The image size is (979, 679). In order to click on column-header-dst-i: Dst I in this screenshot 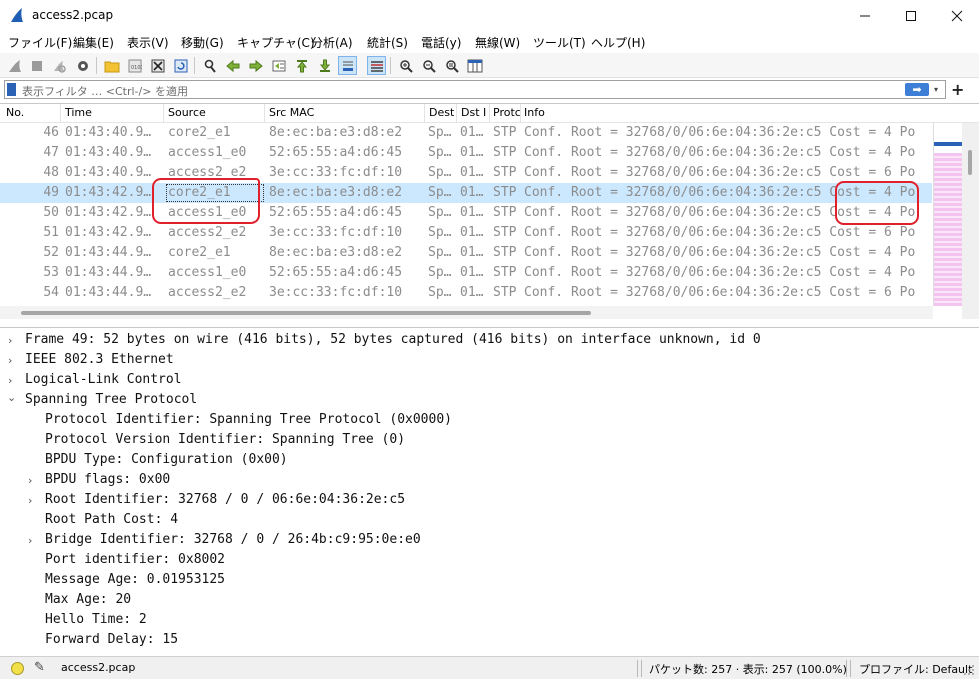, I will do `click(473, 112)`.